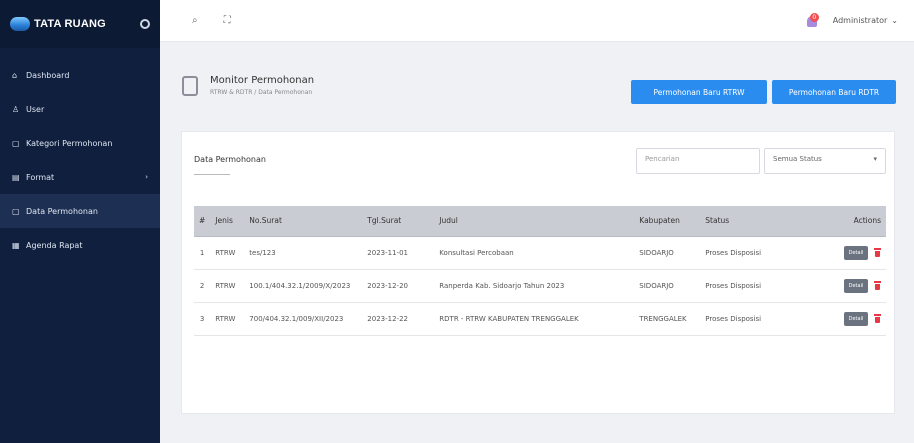  I want to click on sidebar-item-dashboard: ⌂ Dashboard, so click(80, 75).